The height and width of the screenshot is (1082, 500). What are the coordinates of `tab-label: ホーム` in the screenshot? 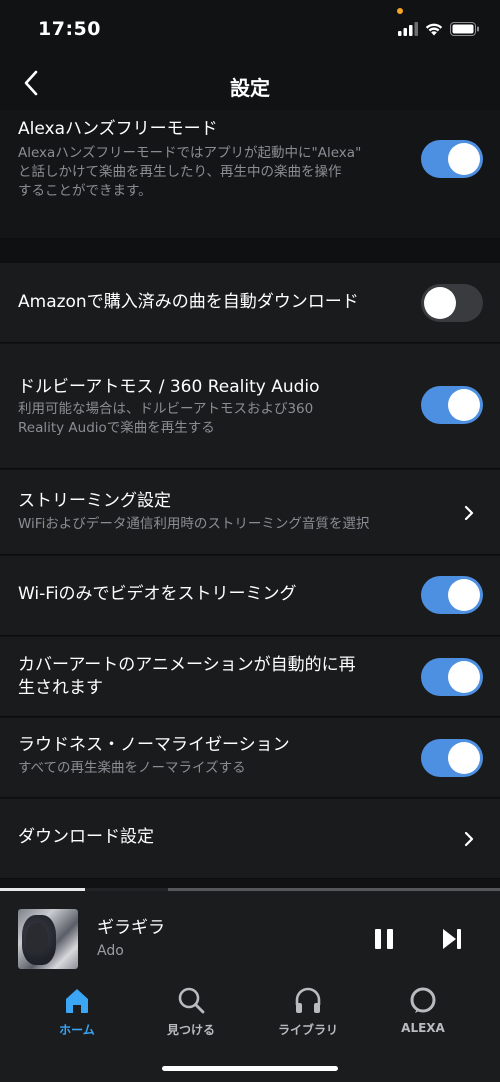 It's located at (77, 1030).